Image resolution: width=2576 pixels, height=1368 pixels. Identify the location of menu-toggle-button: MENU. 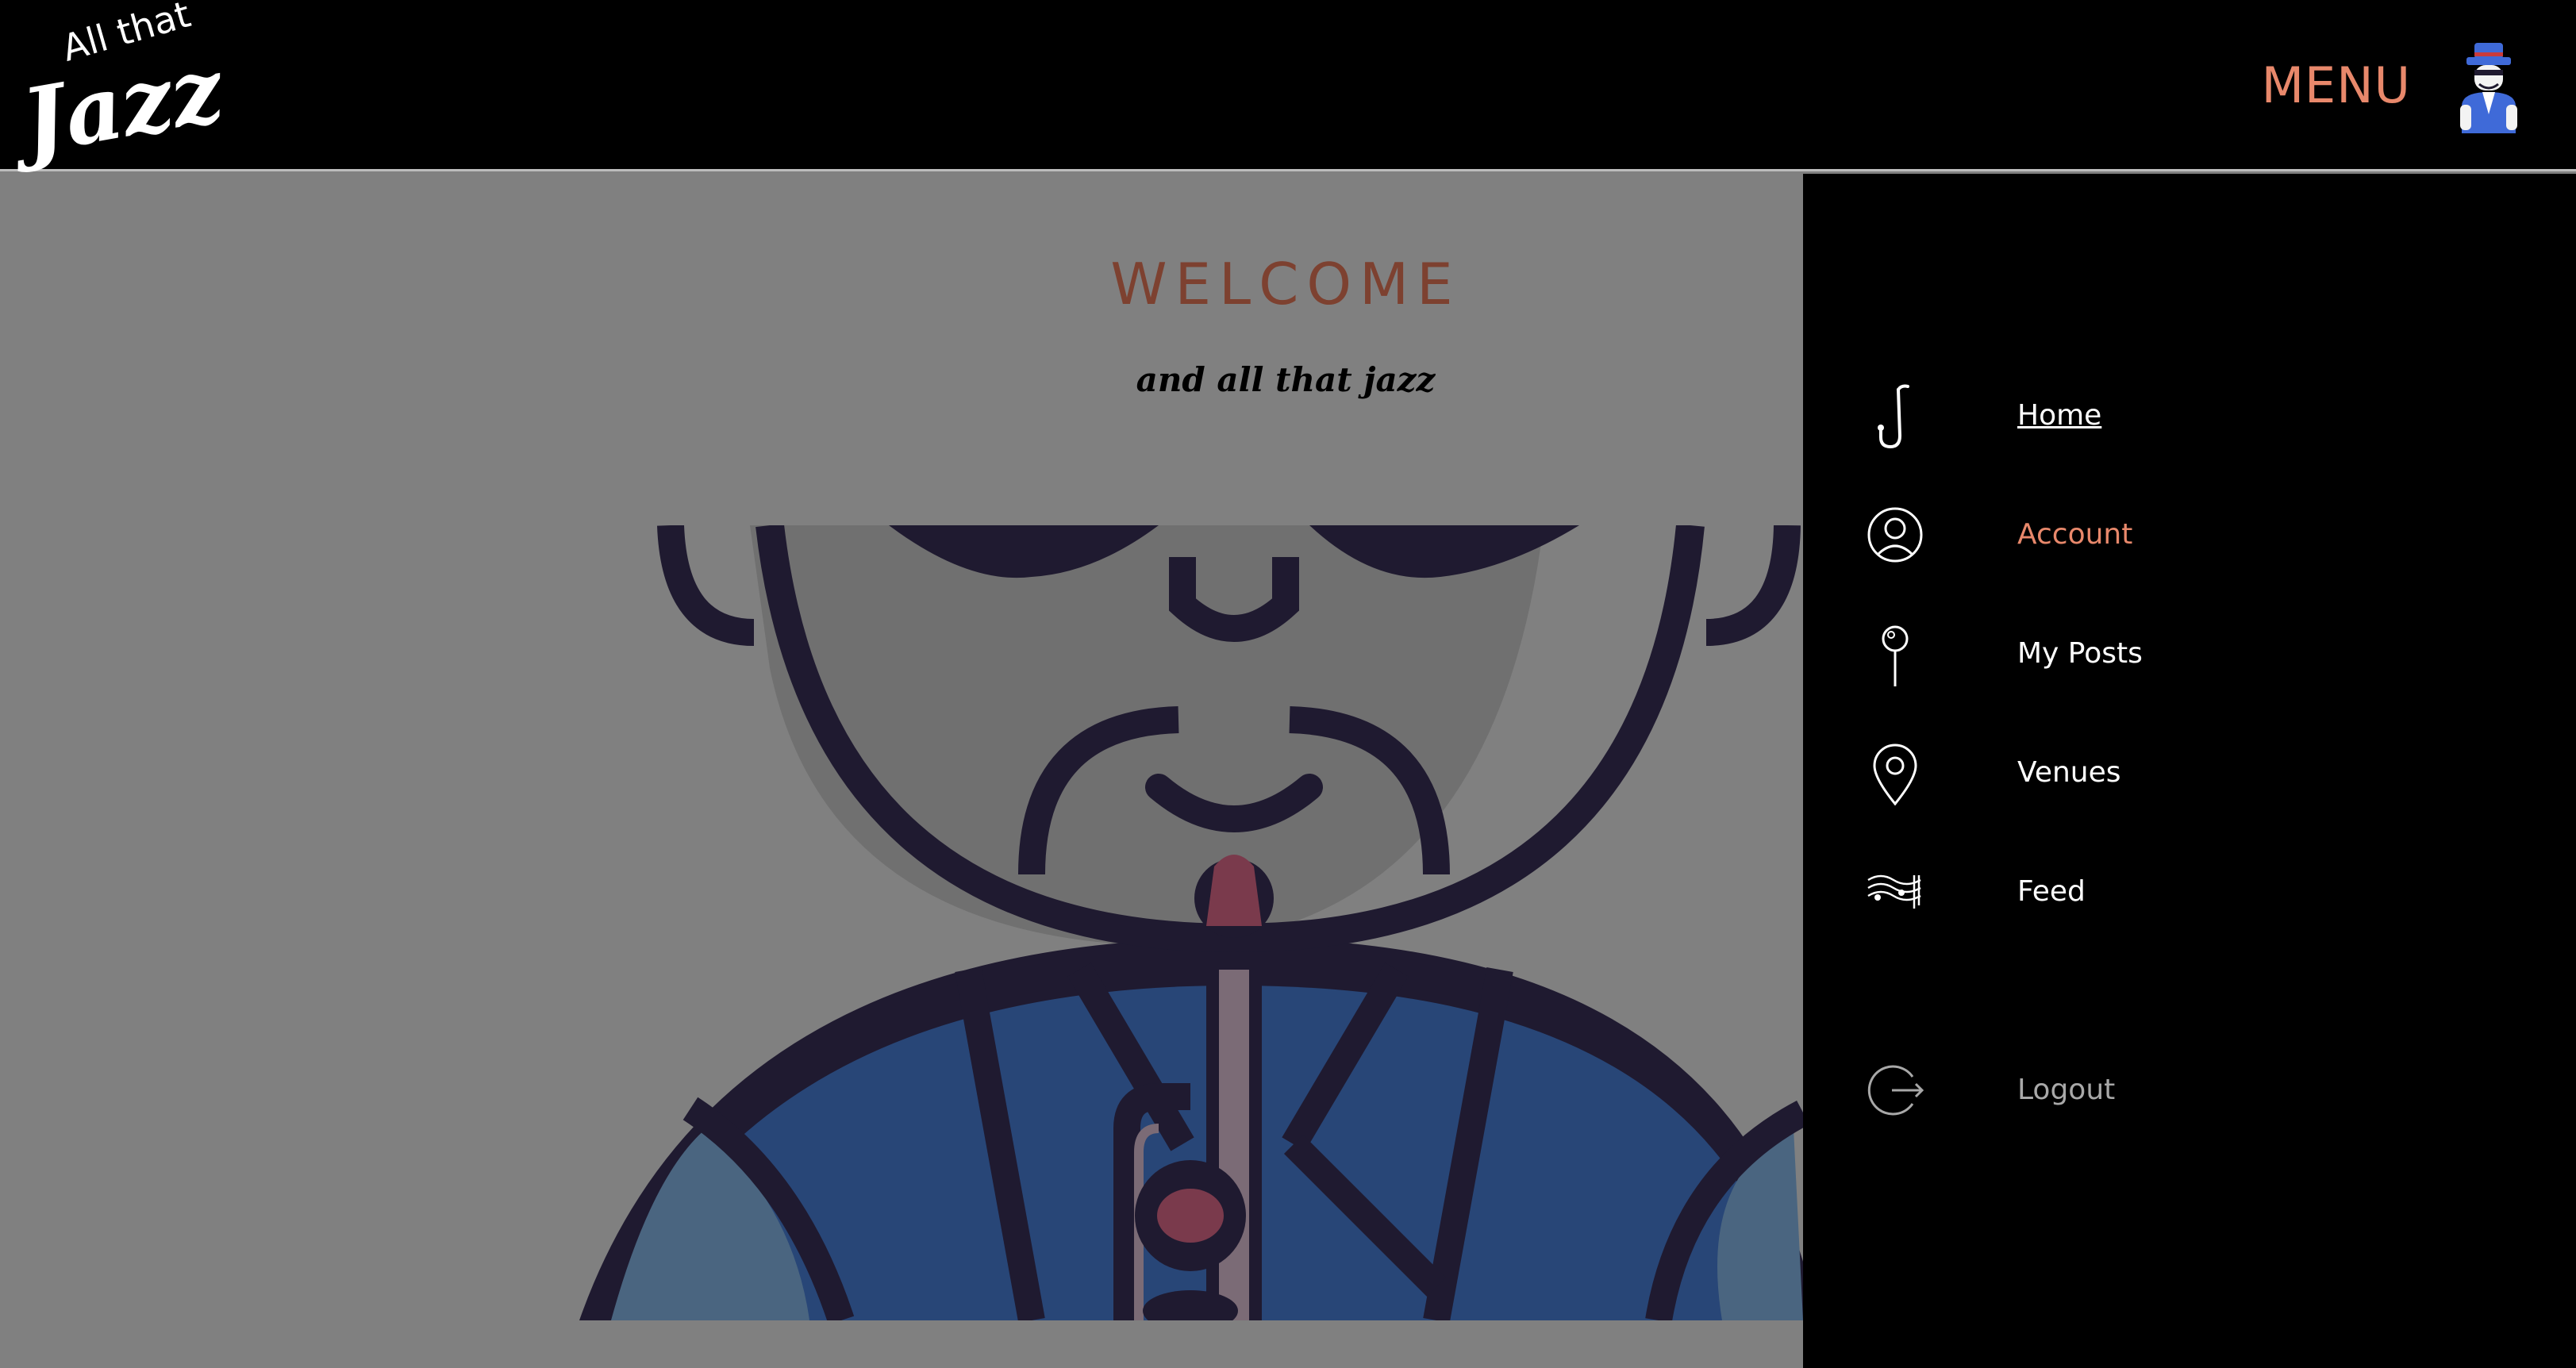
(2336, 85).